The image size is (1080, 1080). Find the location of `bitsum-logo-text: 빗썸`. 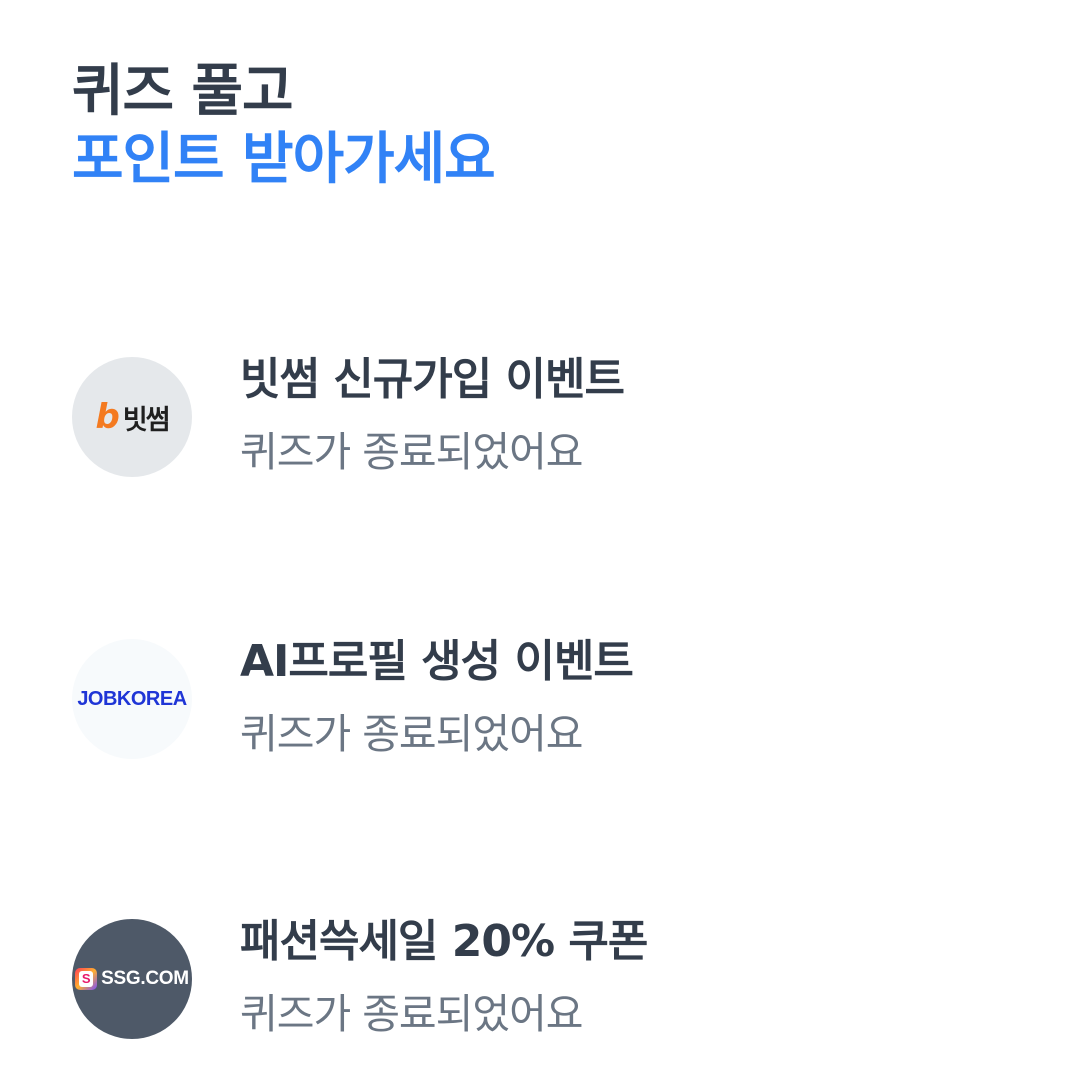

bitsum-logo-text: 빗썸 is located at coordinates (146, 420).